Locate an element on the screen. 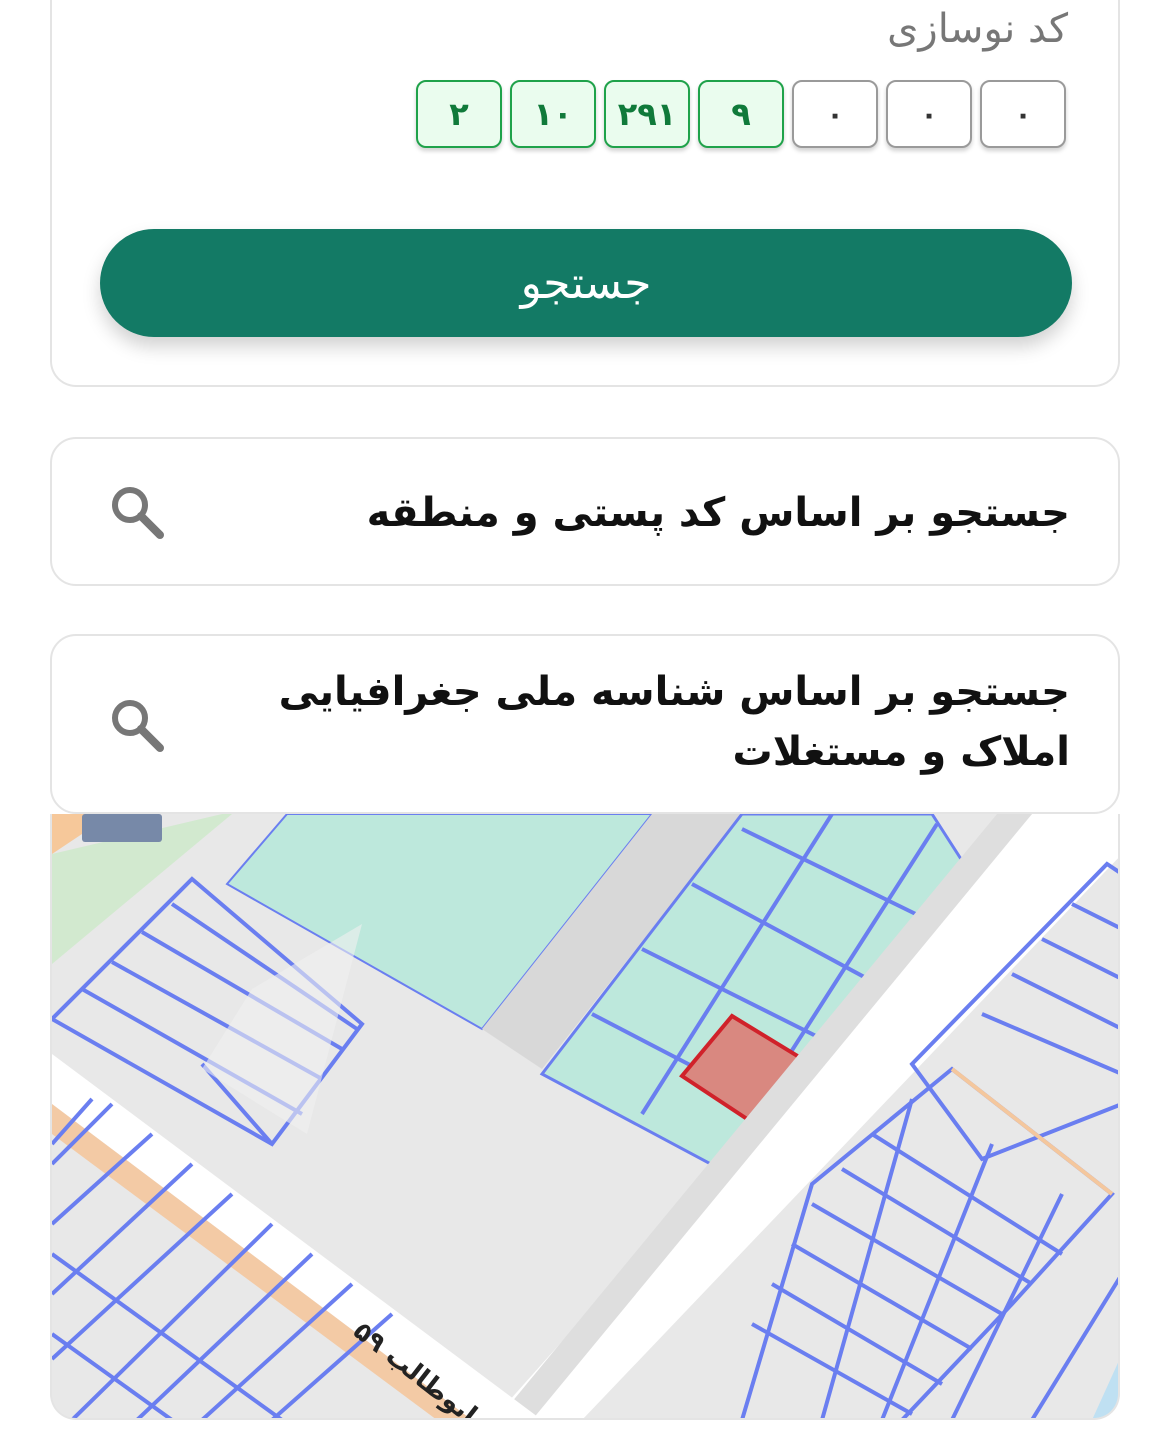  map-badge is located at coordinates (122, 828).